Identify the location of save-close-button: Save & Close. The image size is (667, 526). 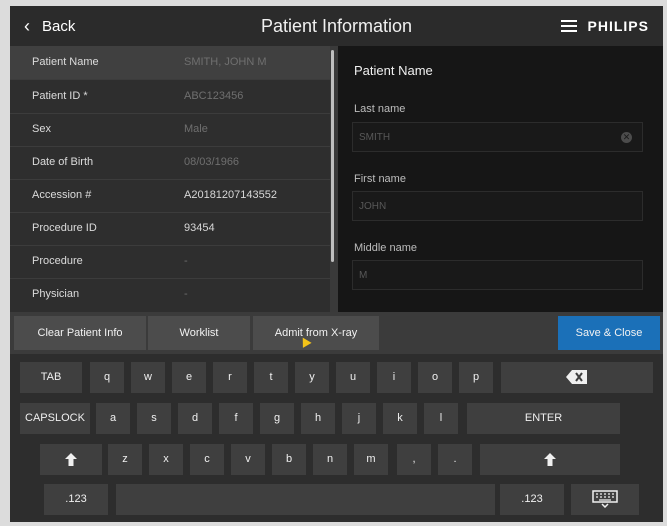
(609, 333).